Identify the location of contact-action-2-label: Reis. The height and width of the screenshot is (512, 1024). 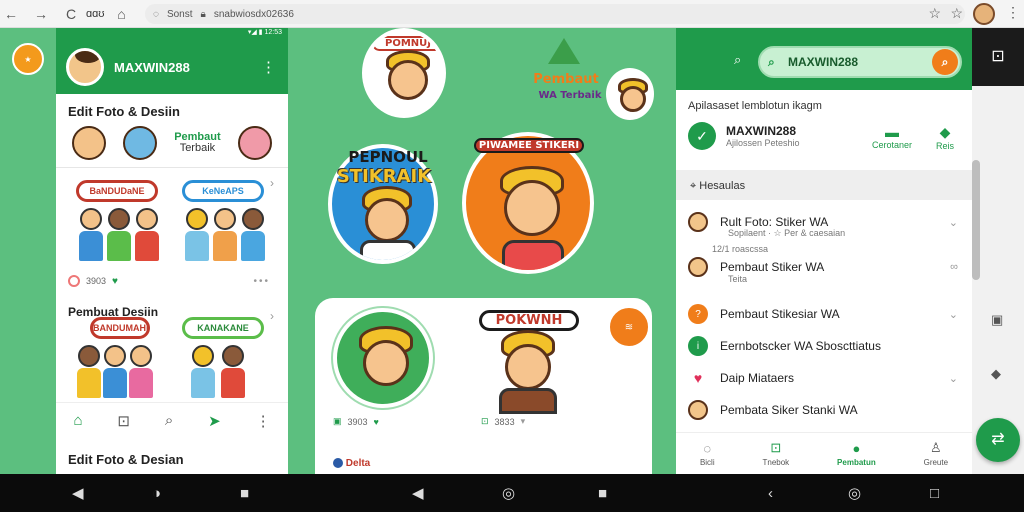
(945, 146).